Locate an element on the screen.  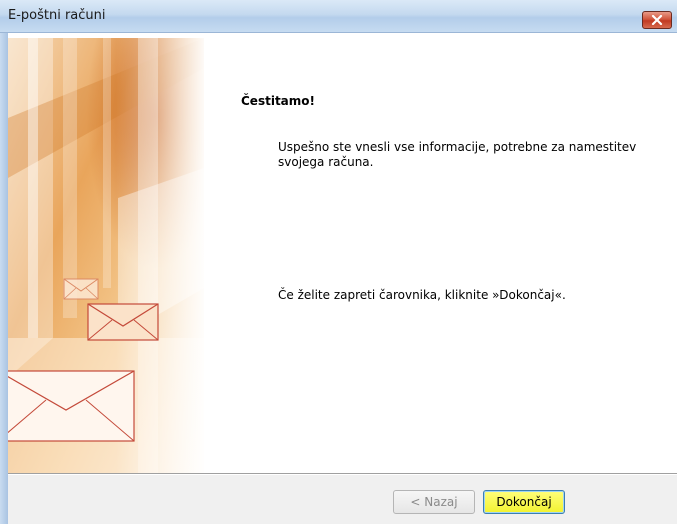
medium-envelope-icon is located at coordinates (123, 322).